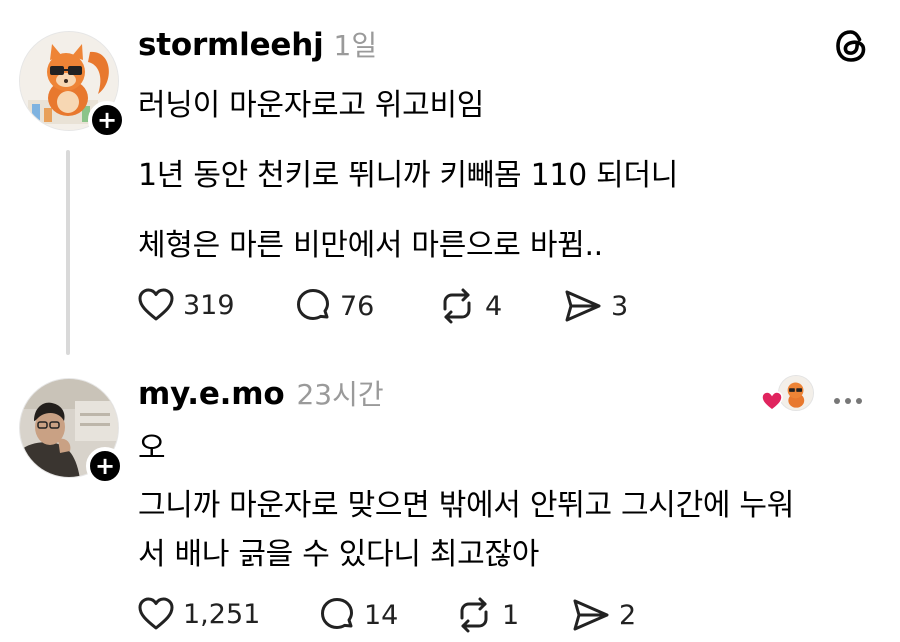 The height and width of the screenshot is (642, 900). Describe the element at coordinates (358, 615) in the screenshot. I see `comment-button: 14` at that location.